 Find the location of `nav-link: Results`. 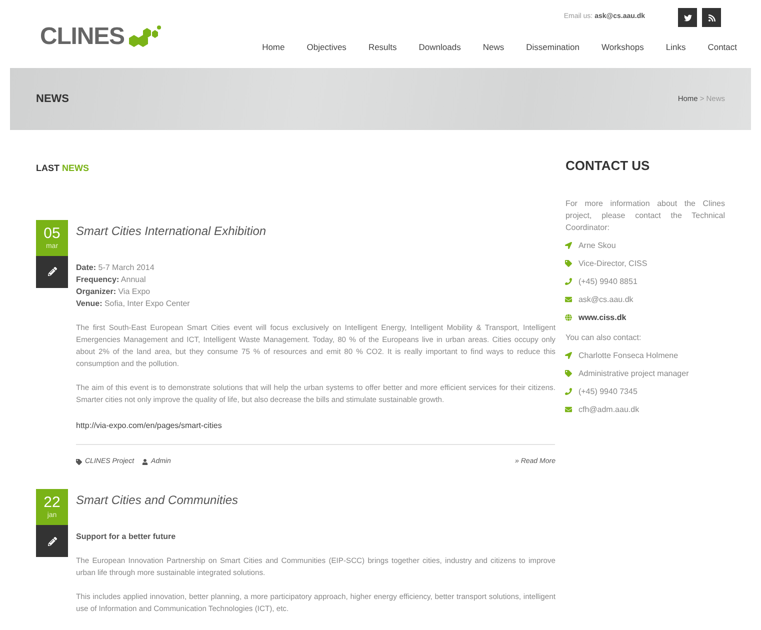

nav-link: Results is located at coordinates (382, 47).